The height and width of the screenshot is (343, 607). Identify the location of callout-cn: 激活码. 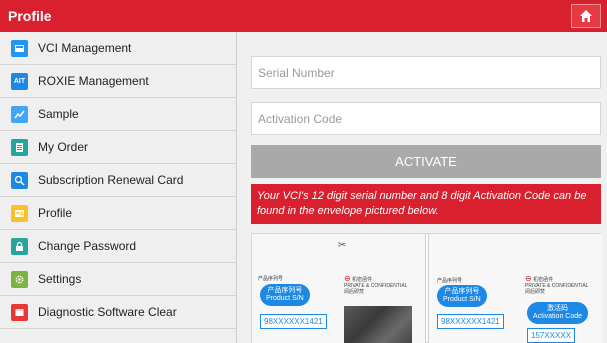
(558, 308).